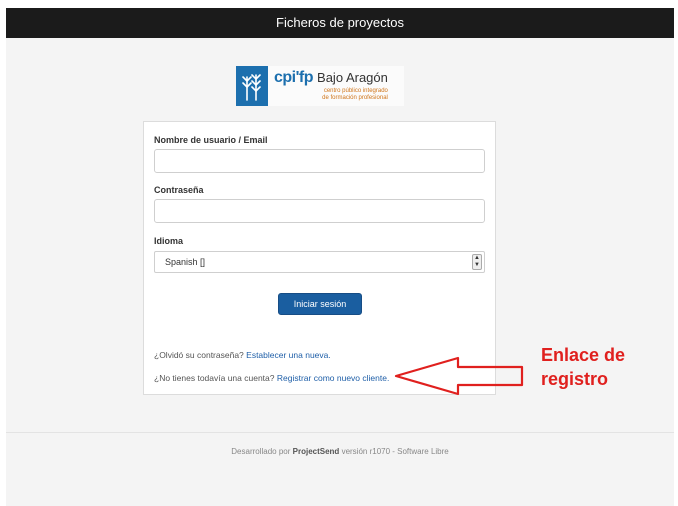  I want to click on language-label: Idioma, so click(169, 241).